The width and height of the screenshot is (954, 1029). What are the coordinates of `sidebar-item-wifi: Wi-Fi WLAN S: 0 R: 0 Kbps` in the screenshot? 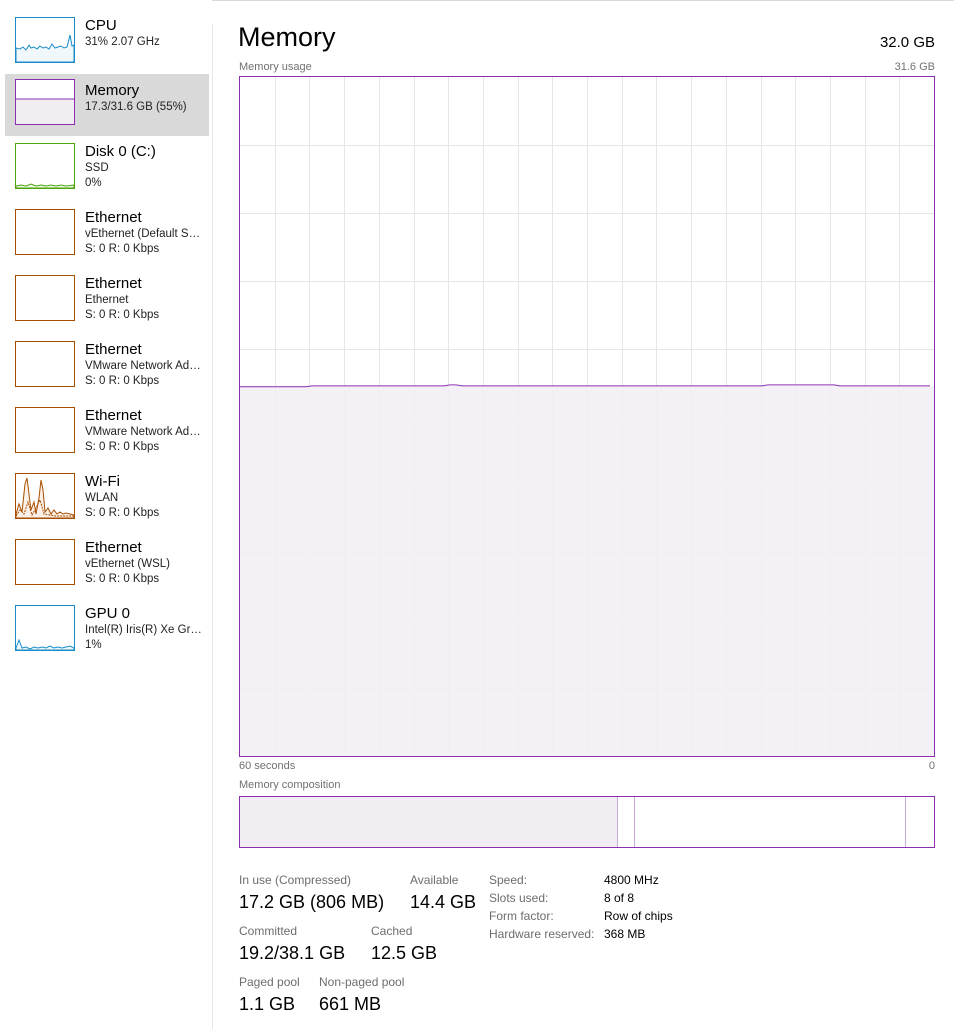 It's located at (107, 499).